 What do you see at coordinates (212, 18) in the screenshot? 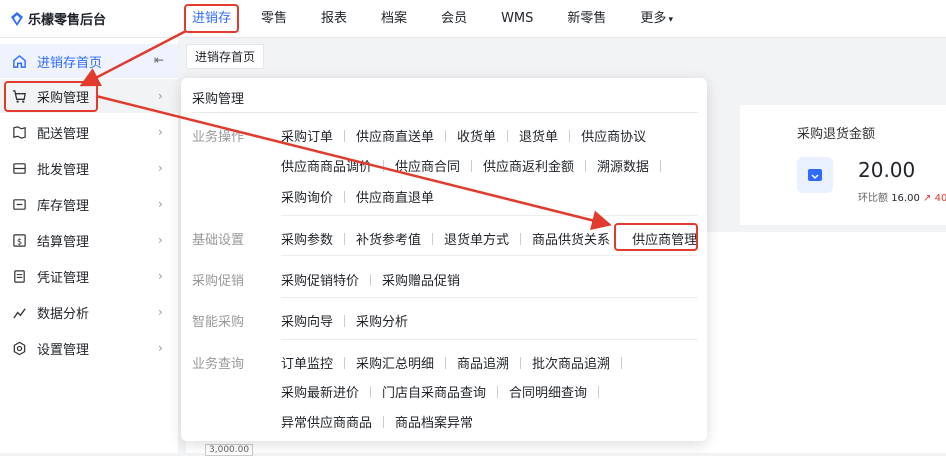
I see `nav-tab-jinxiaocun: 进销存` at bounding box center [212, 18].